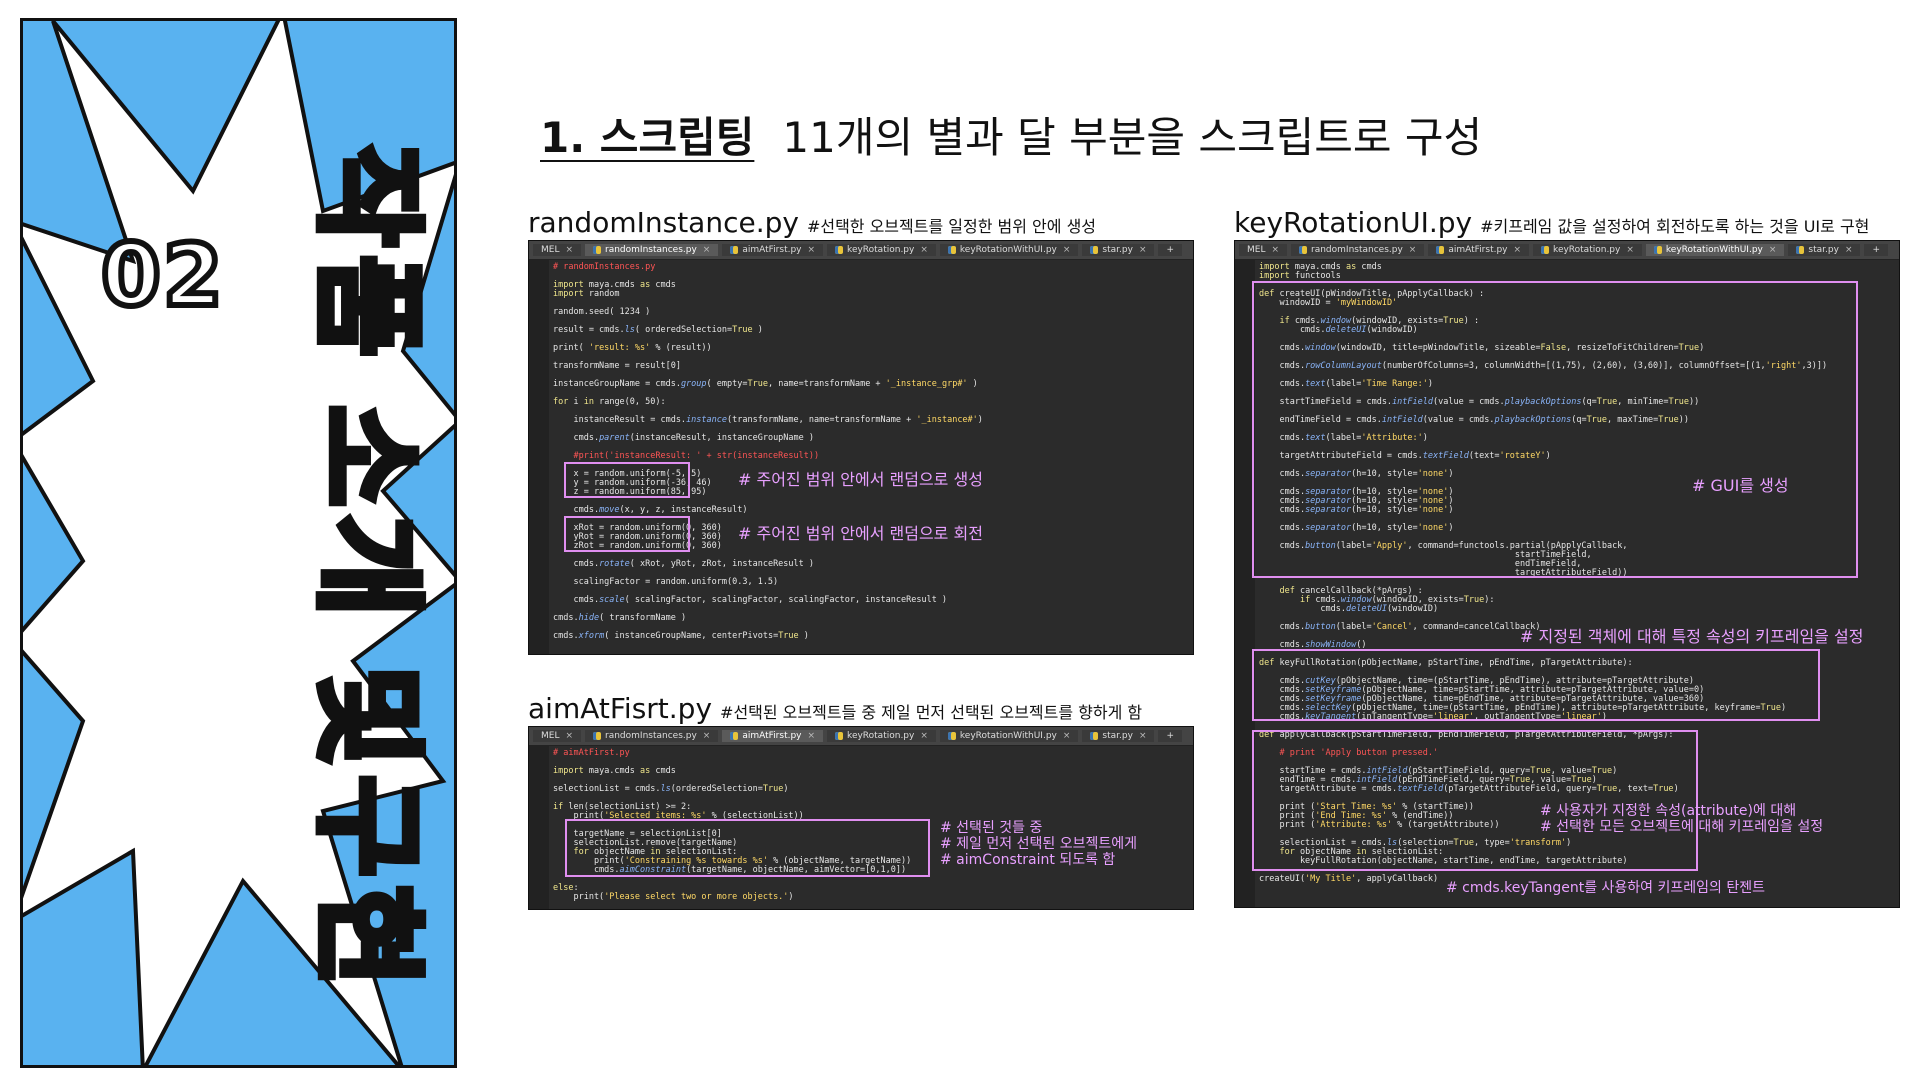  I want to click on tab-label: keyRotationWithUI.py, so click(1008, 250).